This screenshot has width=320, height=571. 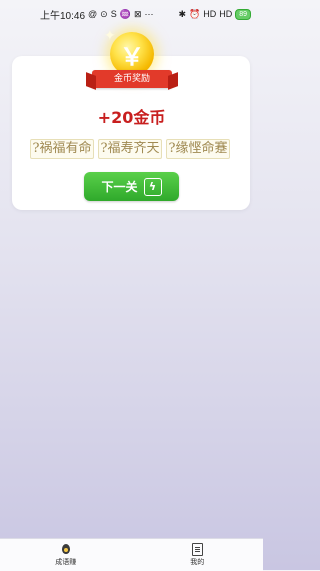 What do you see at coordinates (93, 13) in the screenshot?
I see `notification-icon-1: @` at bounding box center [93, 13].